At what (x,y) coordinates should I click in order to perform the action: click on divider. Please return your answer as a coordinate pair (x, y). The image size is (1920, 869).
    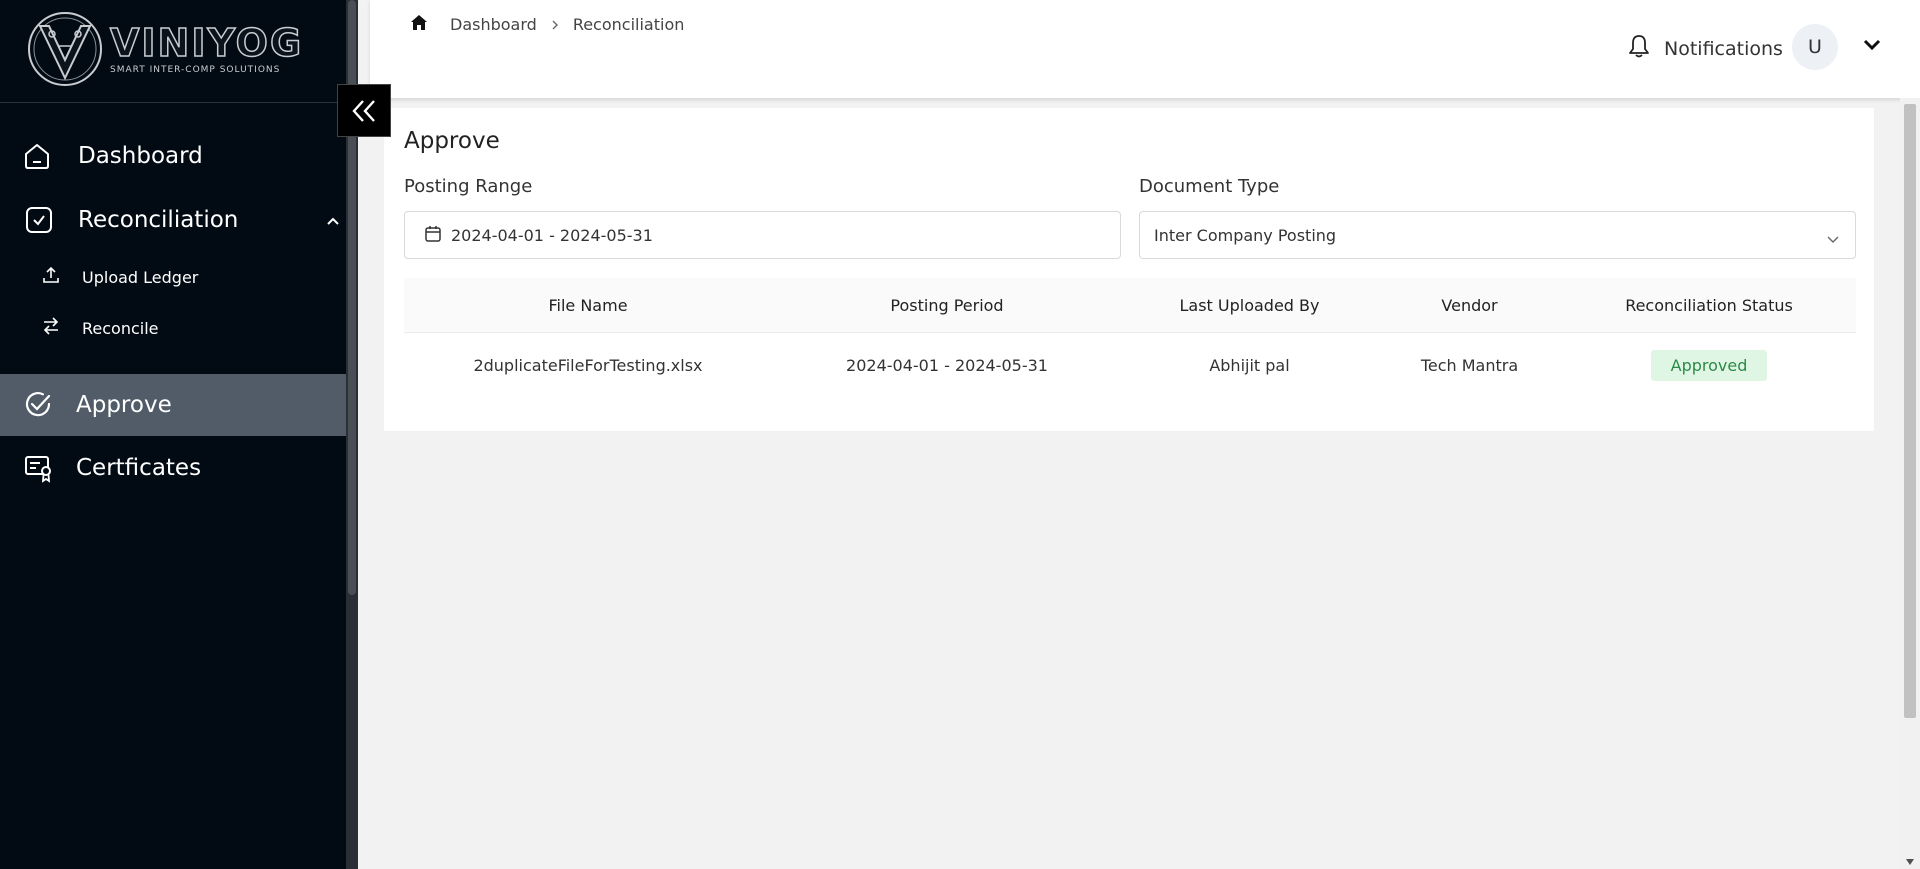
    Looking at the image, I should click on (173, 102).